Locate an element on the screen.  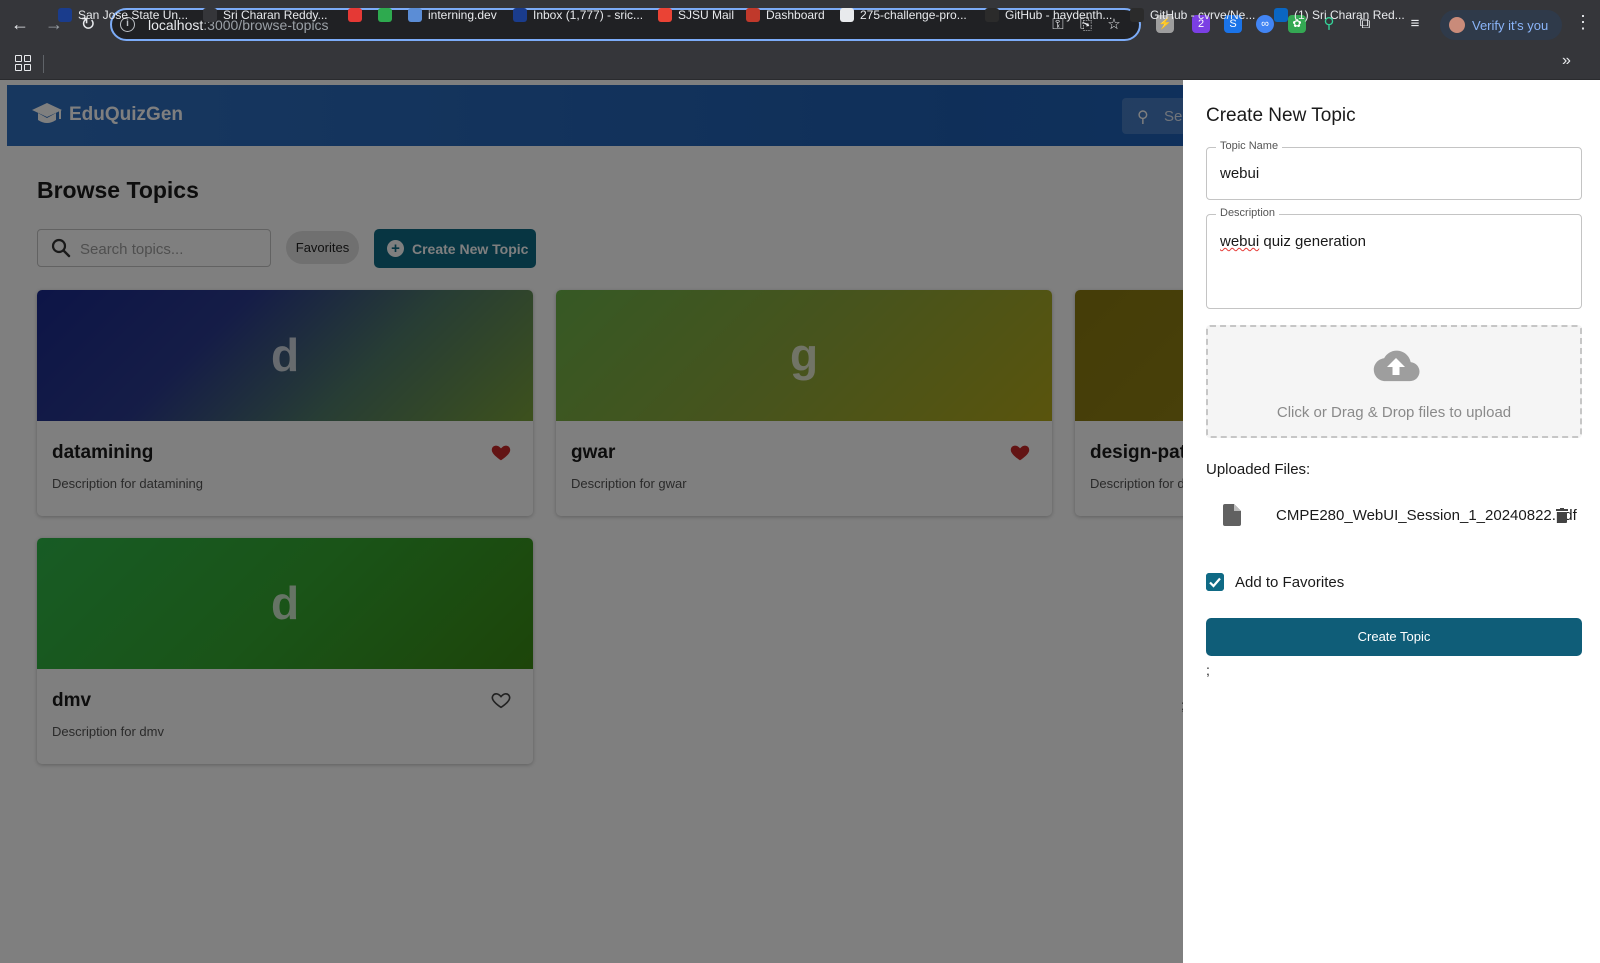
bookmark-item: interning.dev is located at coordinates (452, 15).